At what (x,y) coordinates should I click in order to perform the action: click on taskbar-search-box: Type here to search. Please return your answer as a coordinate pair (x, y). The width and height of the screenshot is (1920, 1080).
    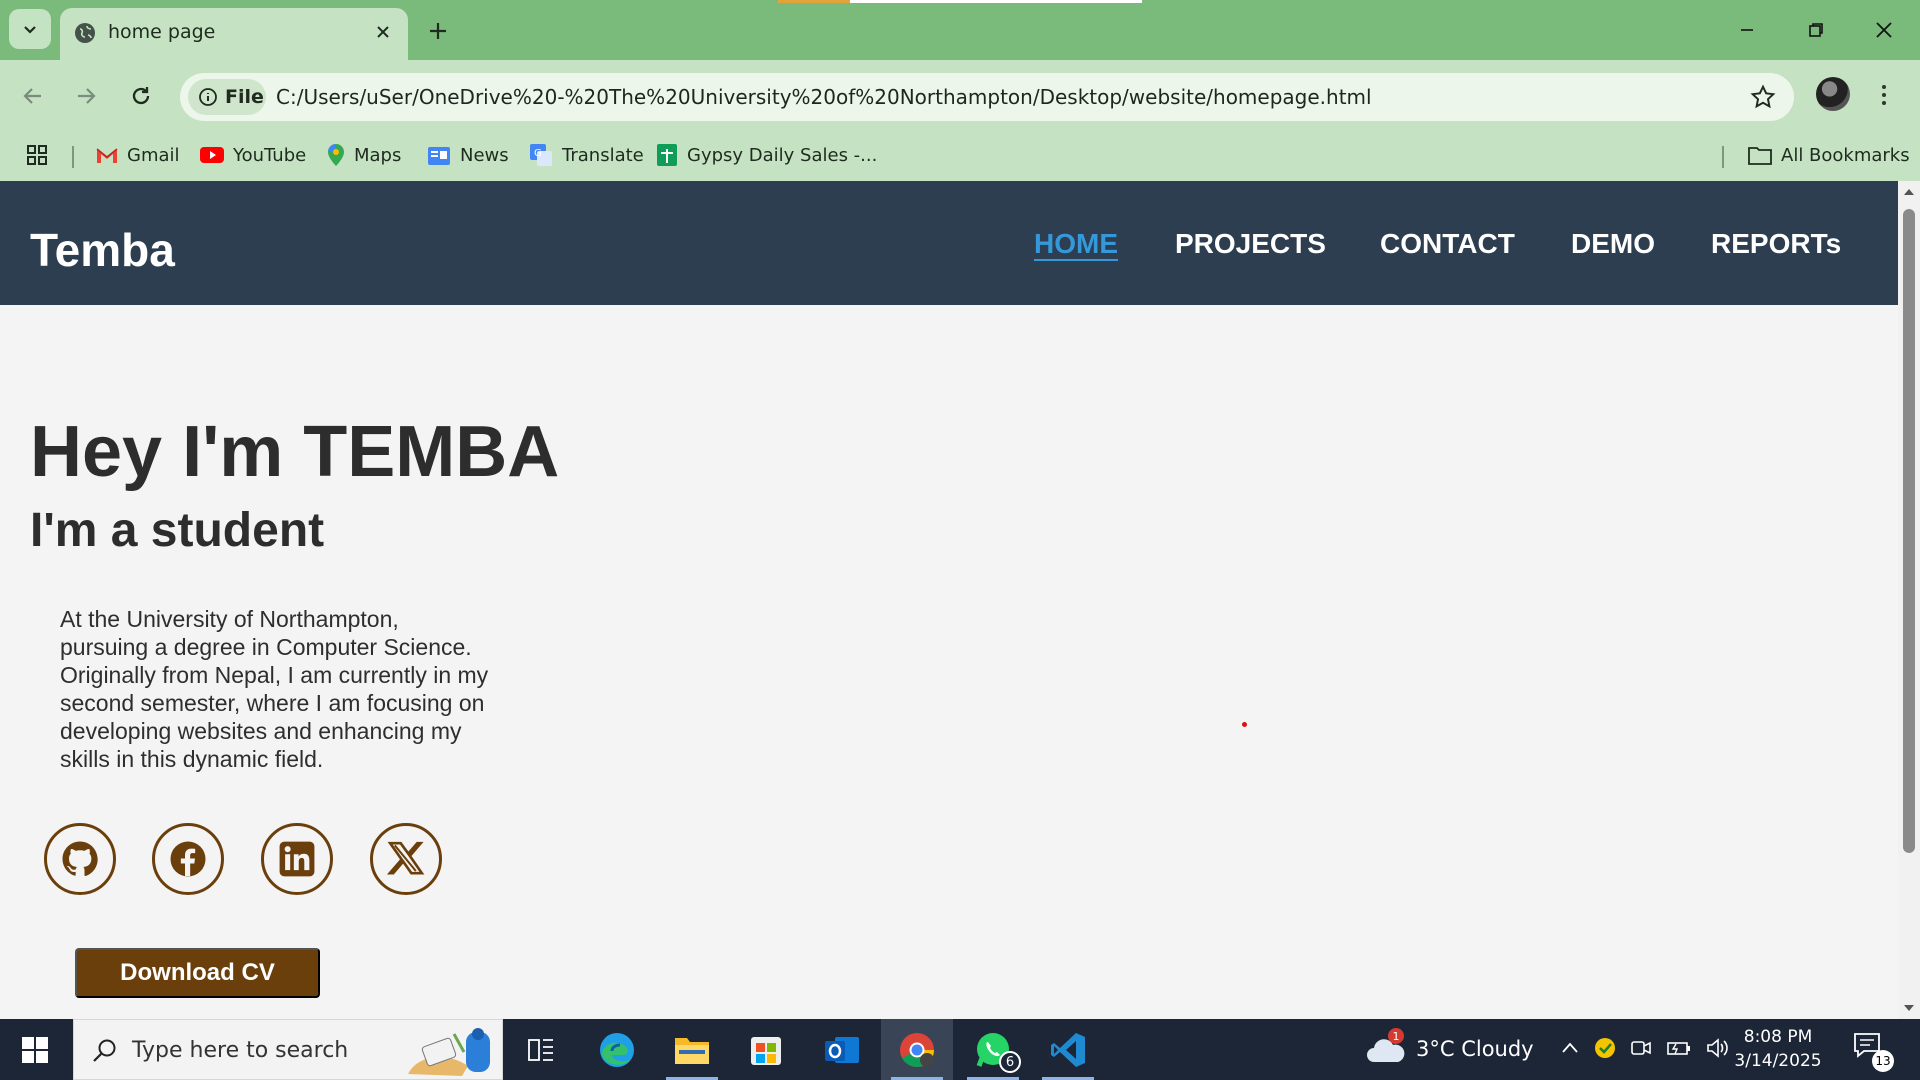
    Looking at the image, I should click on (288, 1049).